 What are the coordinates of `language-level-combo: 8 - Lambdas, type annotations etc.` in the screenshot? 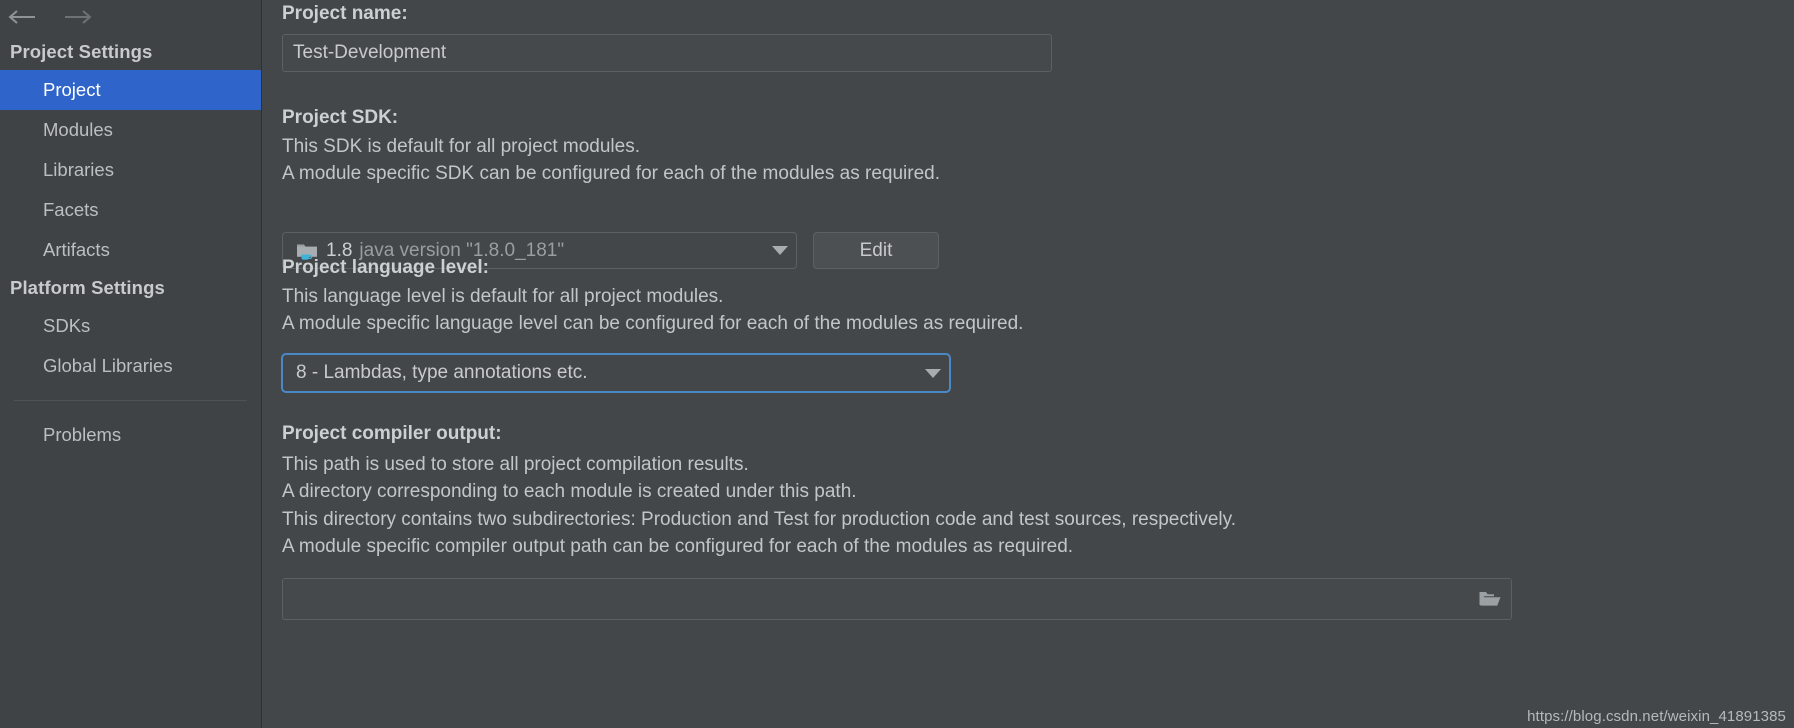 It's located at (616, 373).